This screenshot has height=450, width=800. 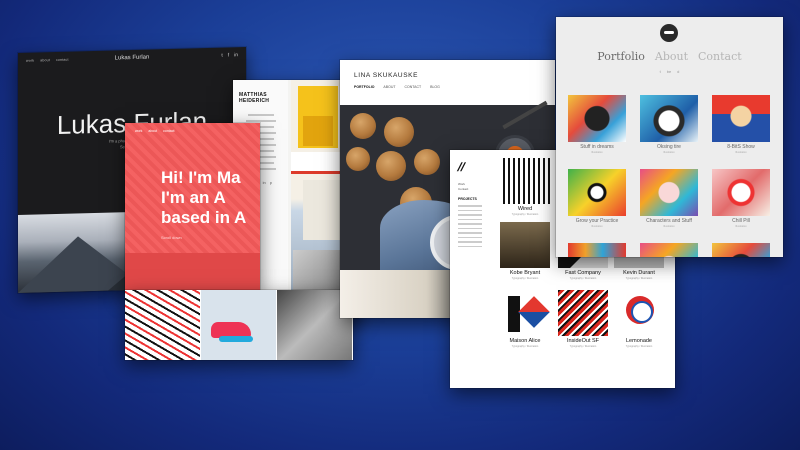 I want to click on matthias-logo: MATTHIAS HEIDERICH, so click(x=260, y=98).